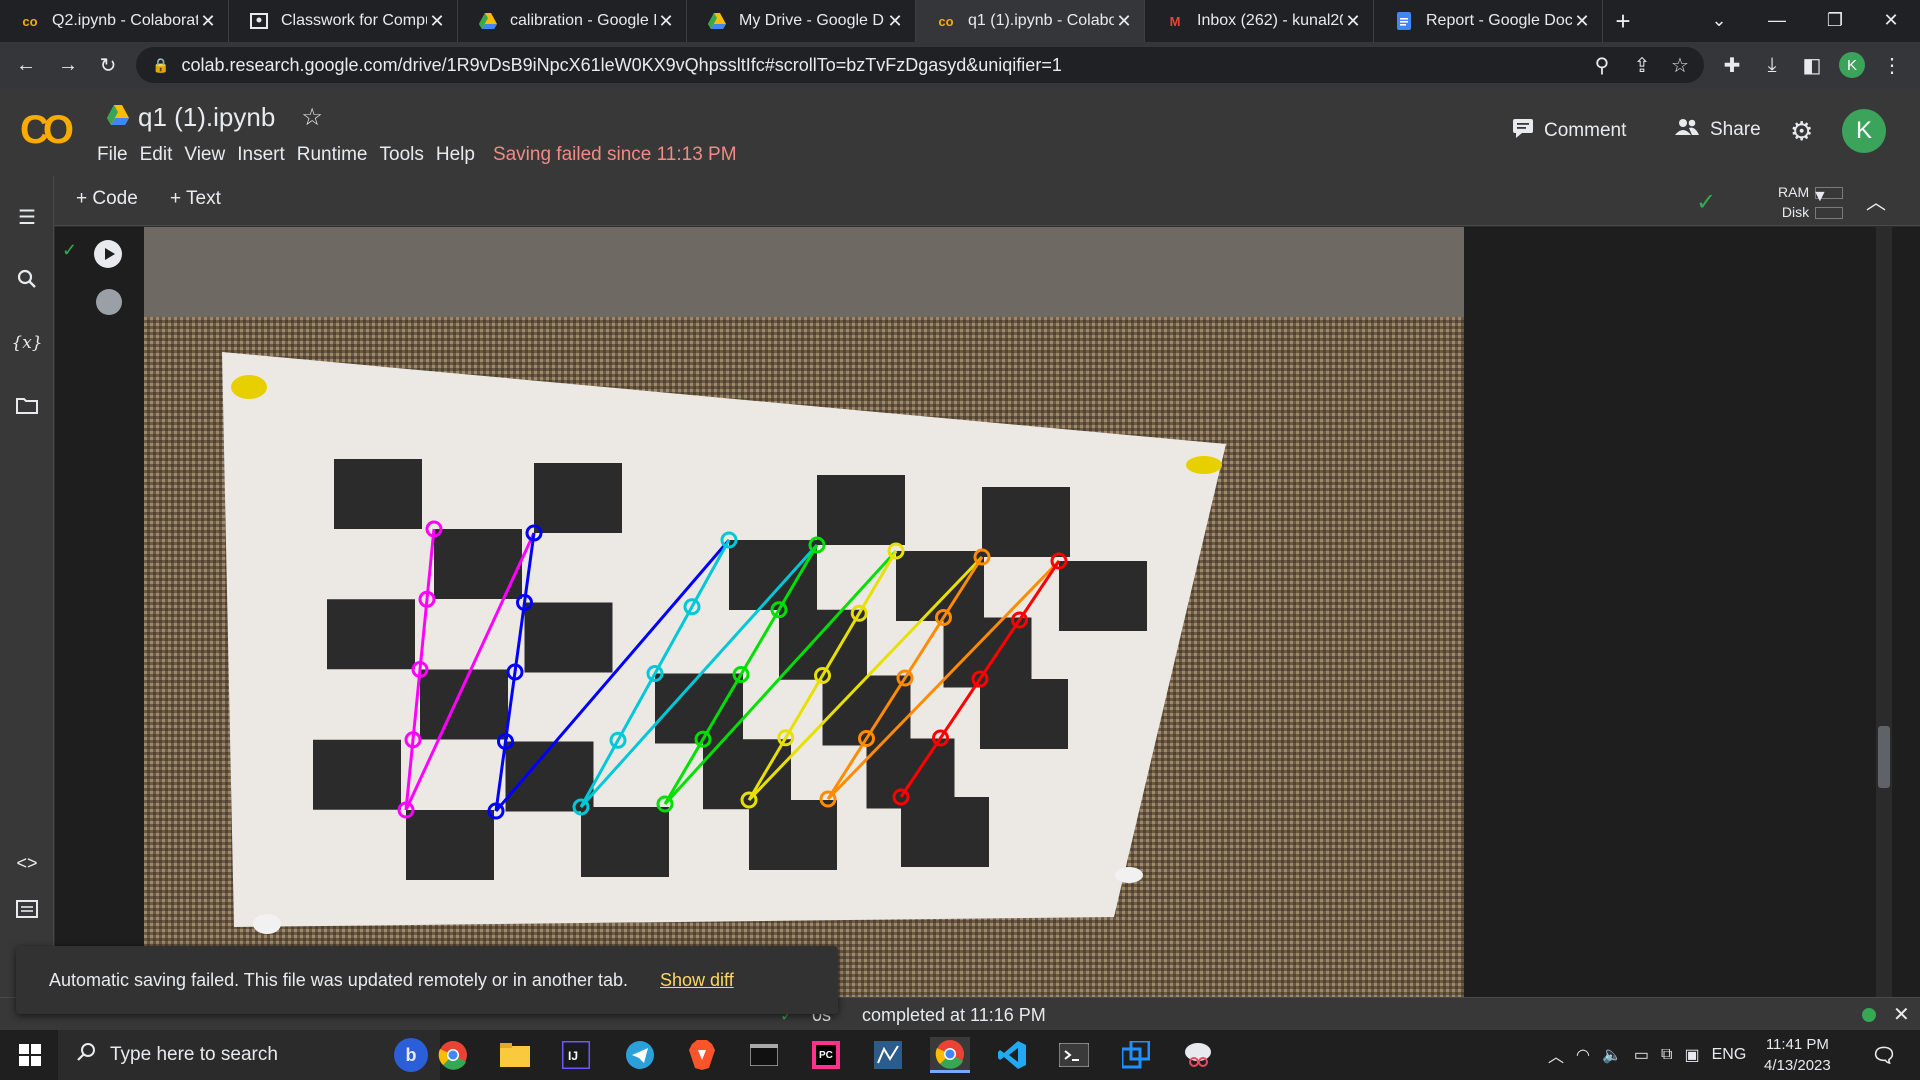  Describe the element at coordinates (249, 1055) in the screenshot. I see `taskbar-search-box: Type here to search b` at that location.